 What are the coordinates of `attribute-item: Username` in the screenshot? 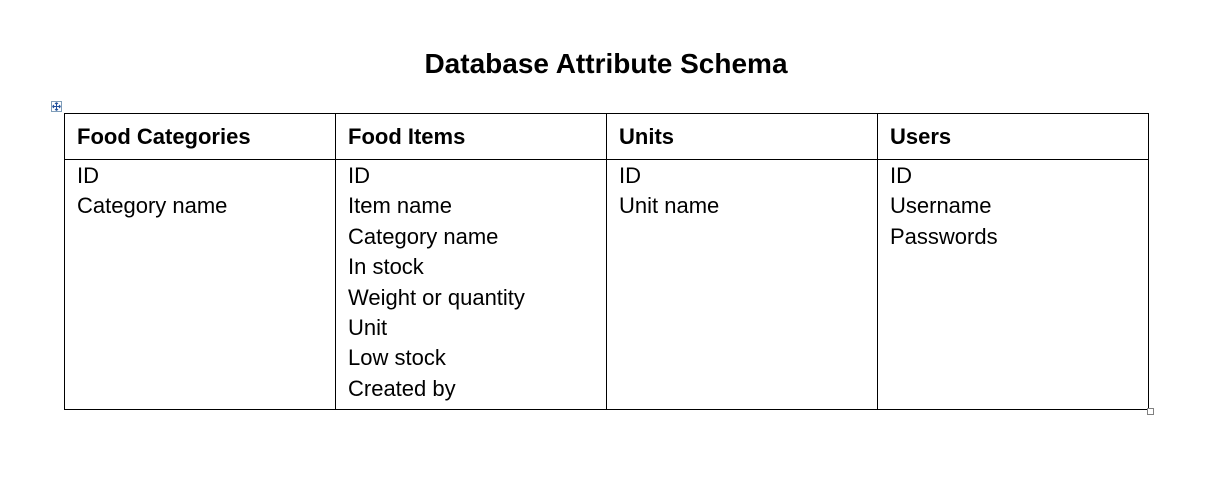 It's located at (941, 206).